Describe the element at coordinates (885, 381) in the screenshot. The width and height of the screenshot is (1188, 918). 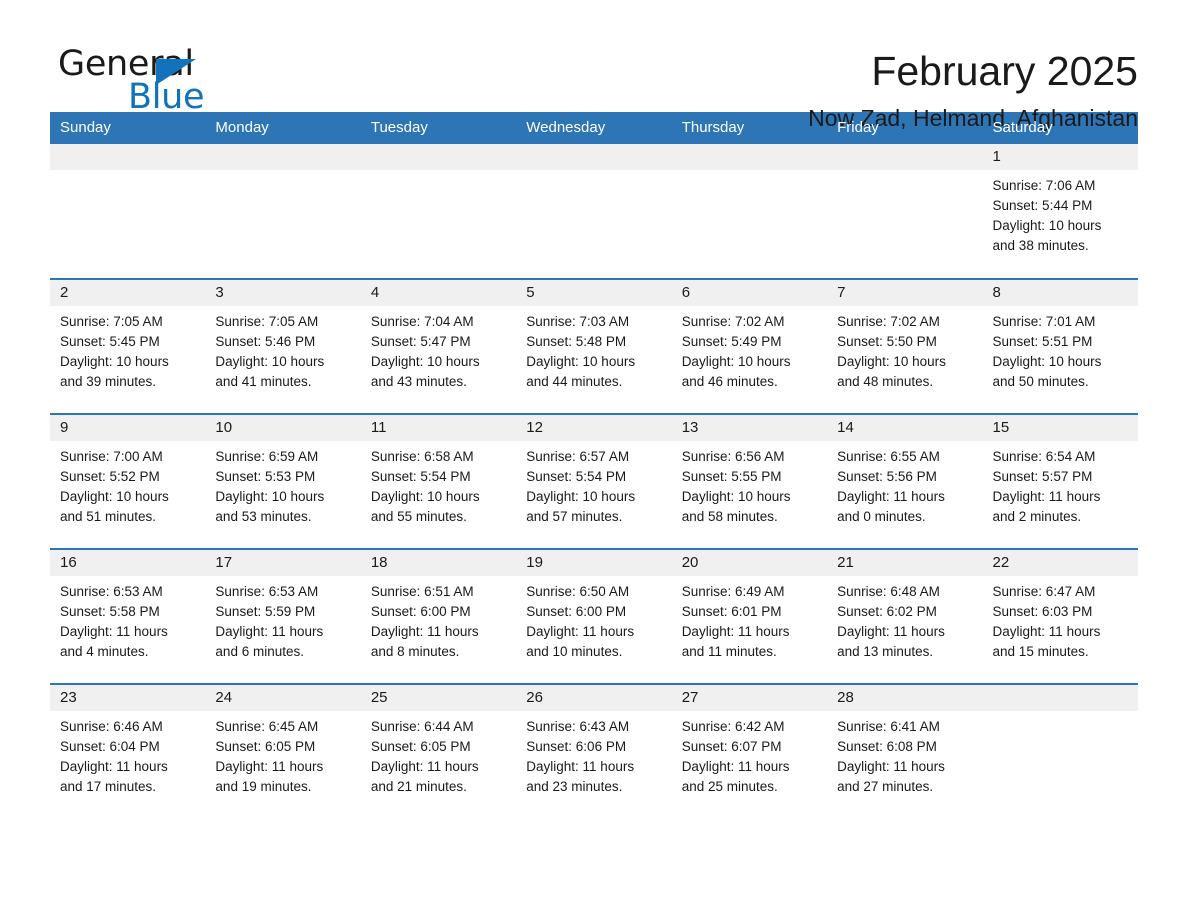
I see `daylight-text-line2: and 48 minutes.` at that location.